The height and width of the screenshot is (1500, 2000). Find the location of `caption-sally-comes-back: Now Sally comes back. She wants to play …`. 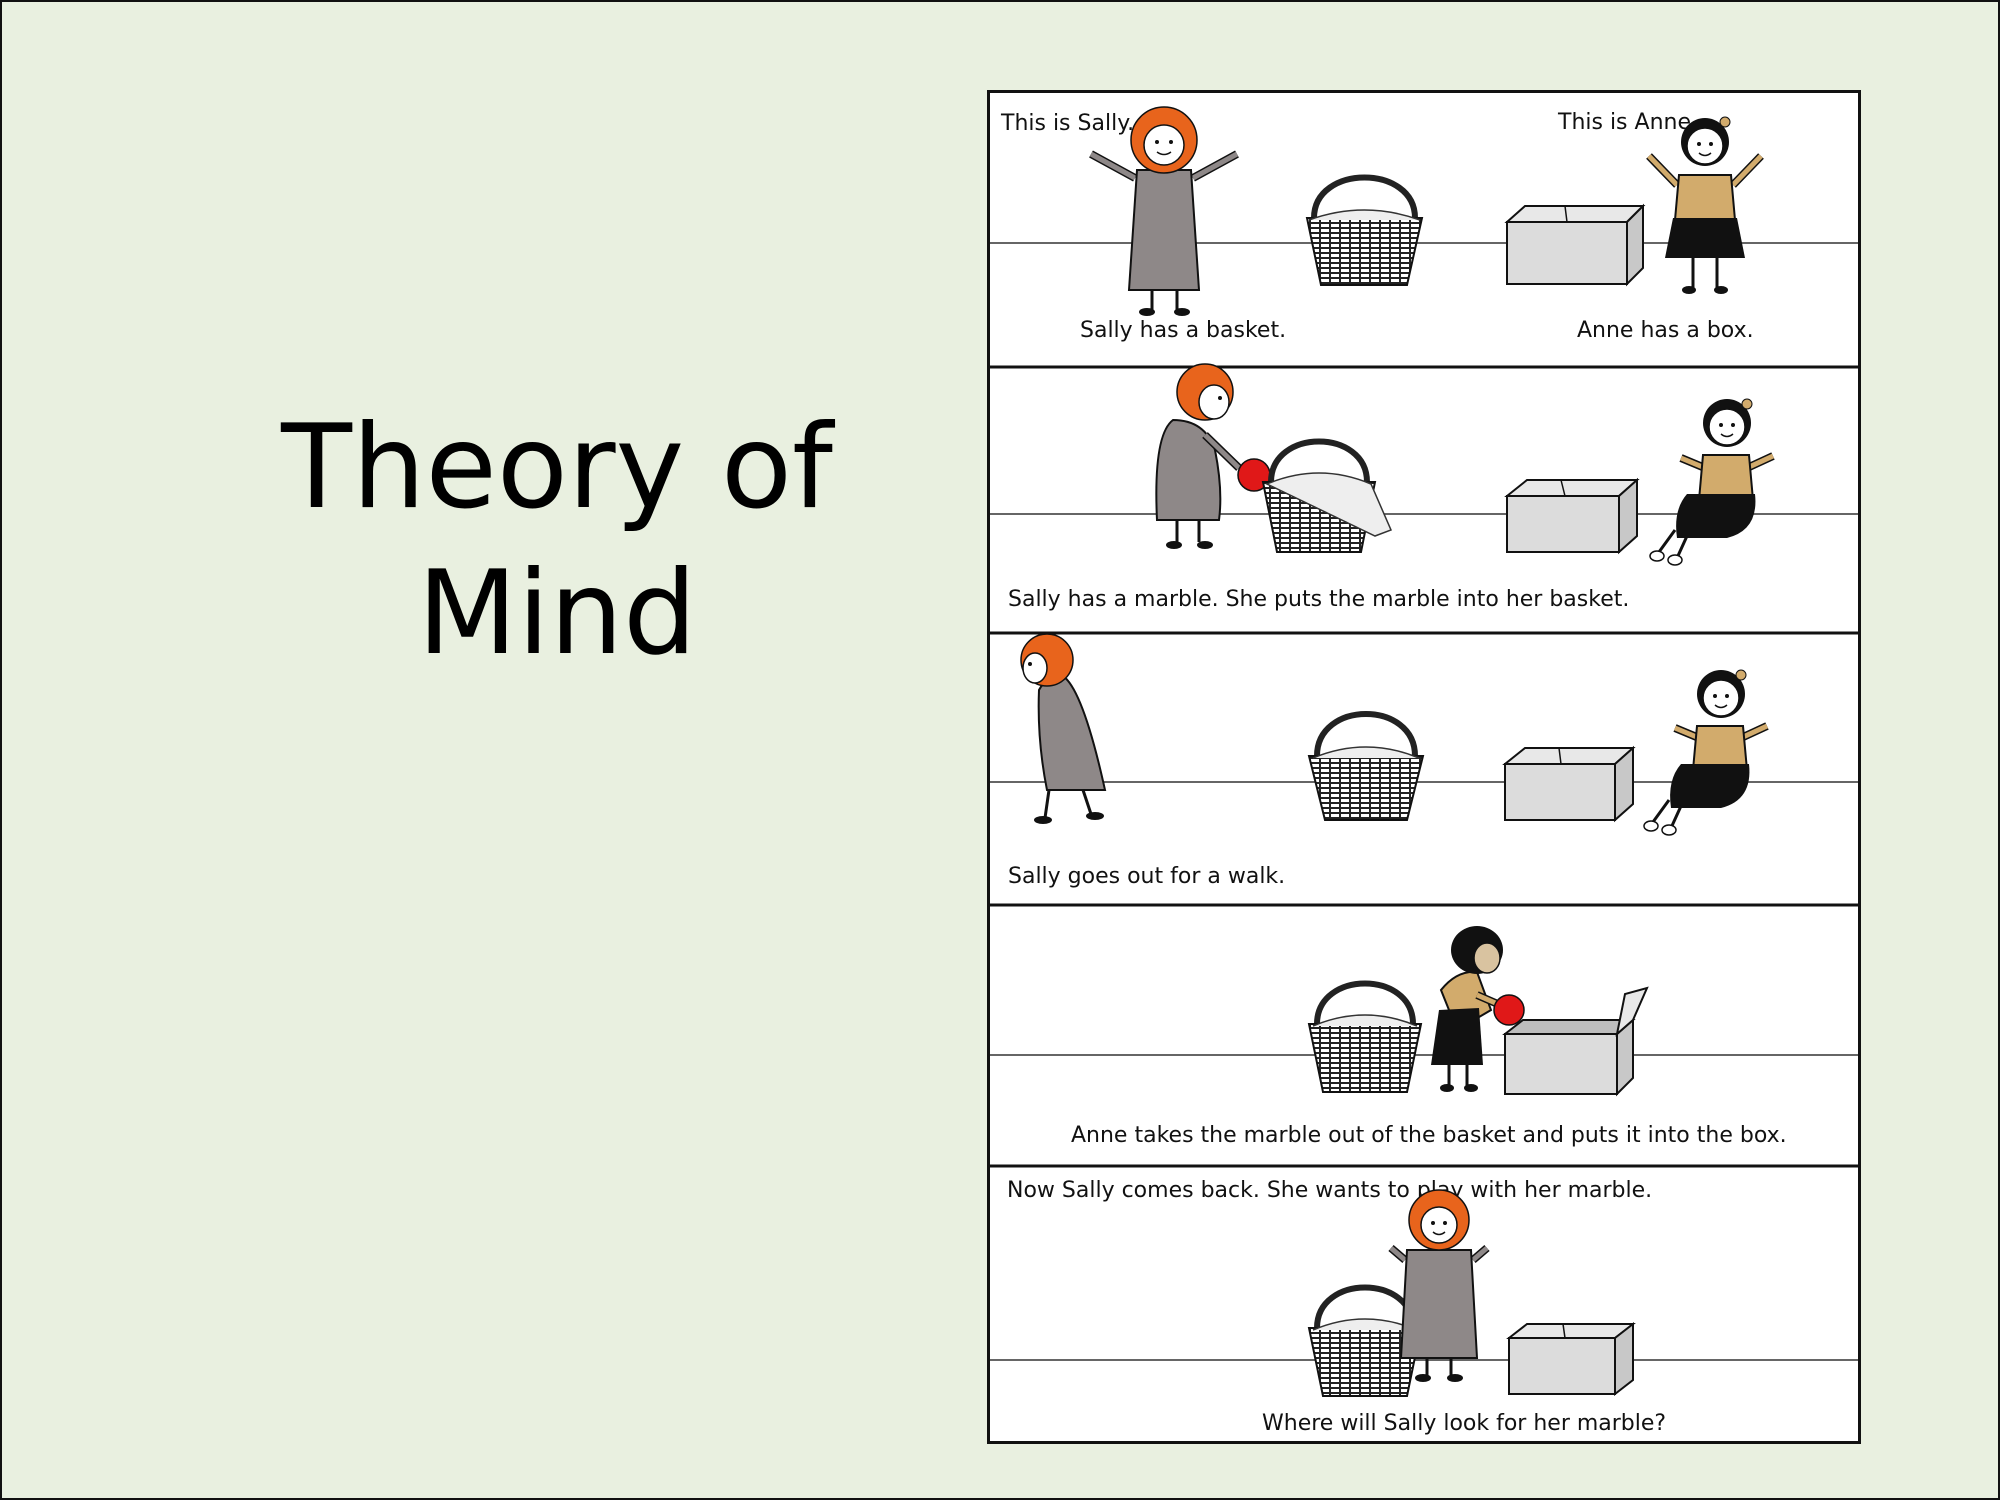

caption-sally-comes-back: Now Sally comes back. She wants to play … is located at coordinates (1329, 1190).